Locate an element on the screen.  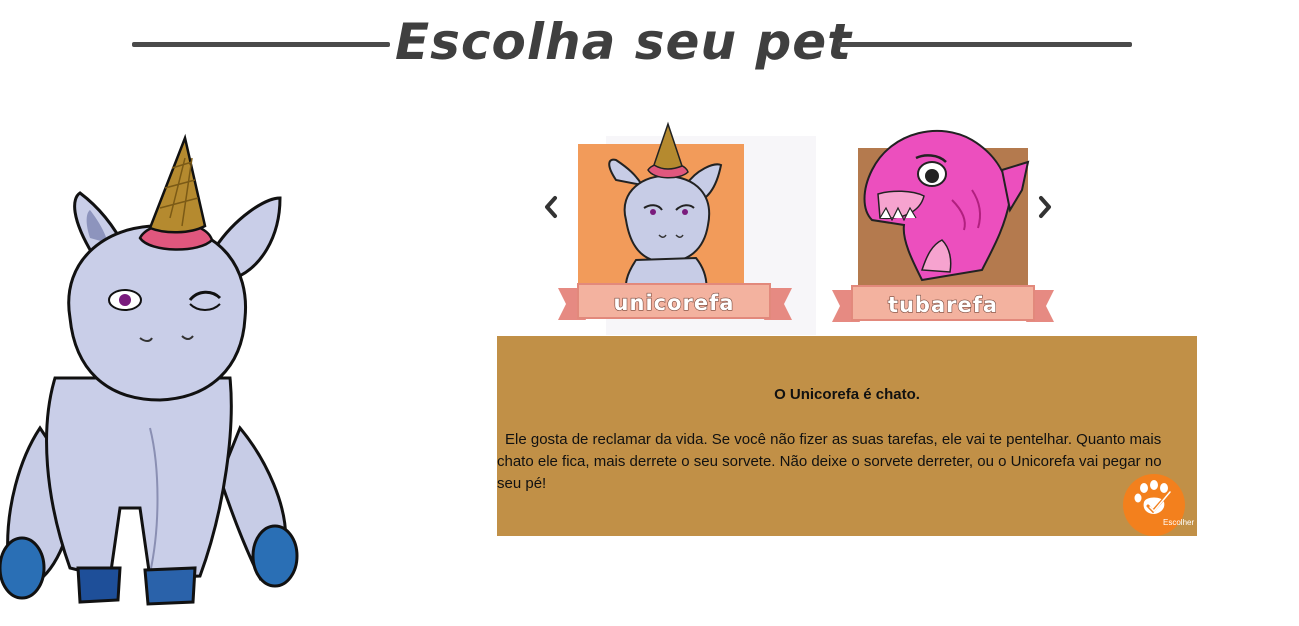
chevron-right-icon is located at coordinates (1045, 207).